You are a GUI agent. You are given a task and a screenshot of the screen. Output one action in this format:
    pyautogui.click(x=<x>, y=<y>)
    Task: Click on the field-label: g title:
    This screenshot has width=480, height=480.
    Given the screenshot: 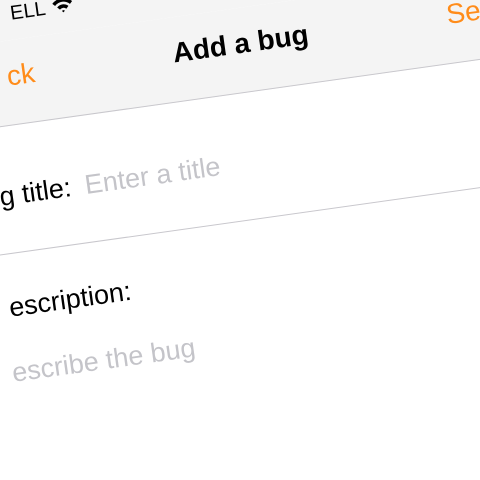 What is the action you would take?
    pyautogui.click(x=37, y=192)
    